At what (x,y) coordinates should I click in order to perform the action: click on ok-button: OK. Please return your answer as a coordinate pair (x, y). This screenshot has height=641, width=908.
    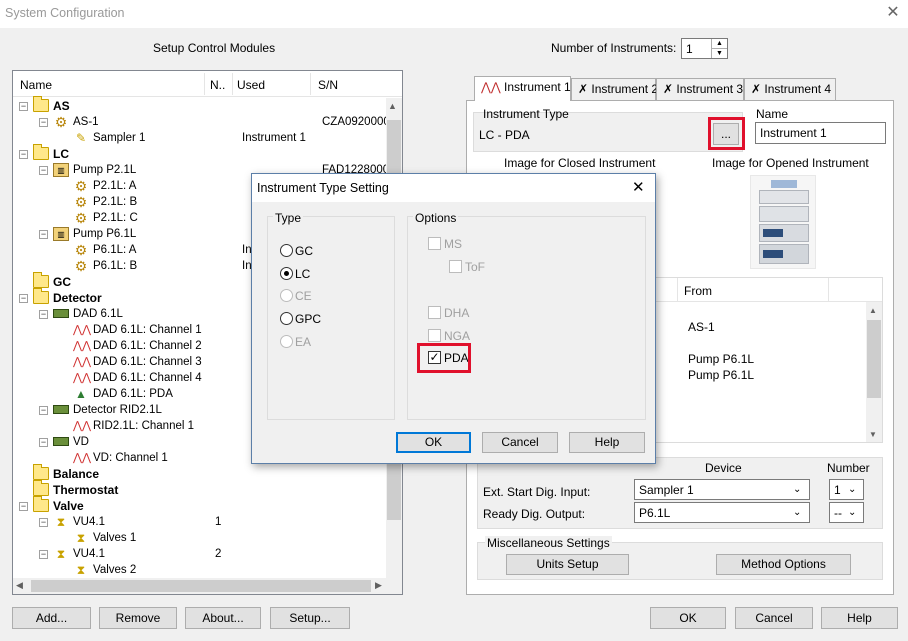
    Looking at the image, I should click on (688, 618).